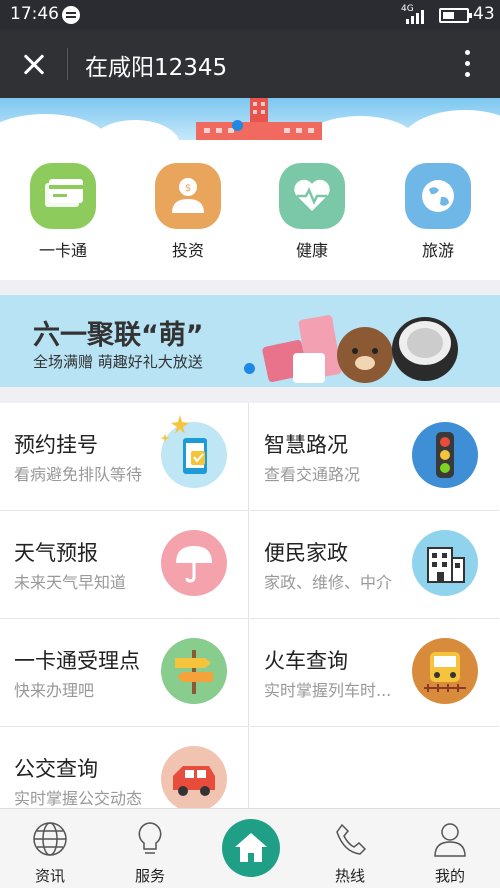 The image size is (500, 888). I want to click on investment-icon: $, so click(188, 196).